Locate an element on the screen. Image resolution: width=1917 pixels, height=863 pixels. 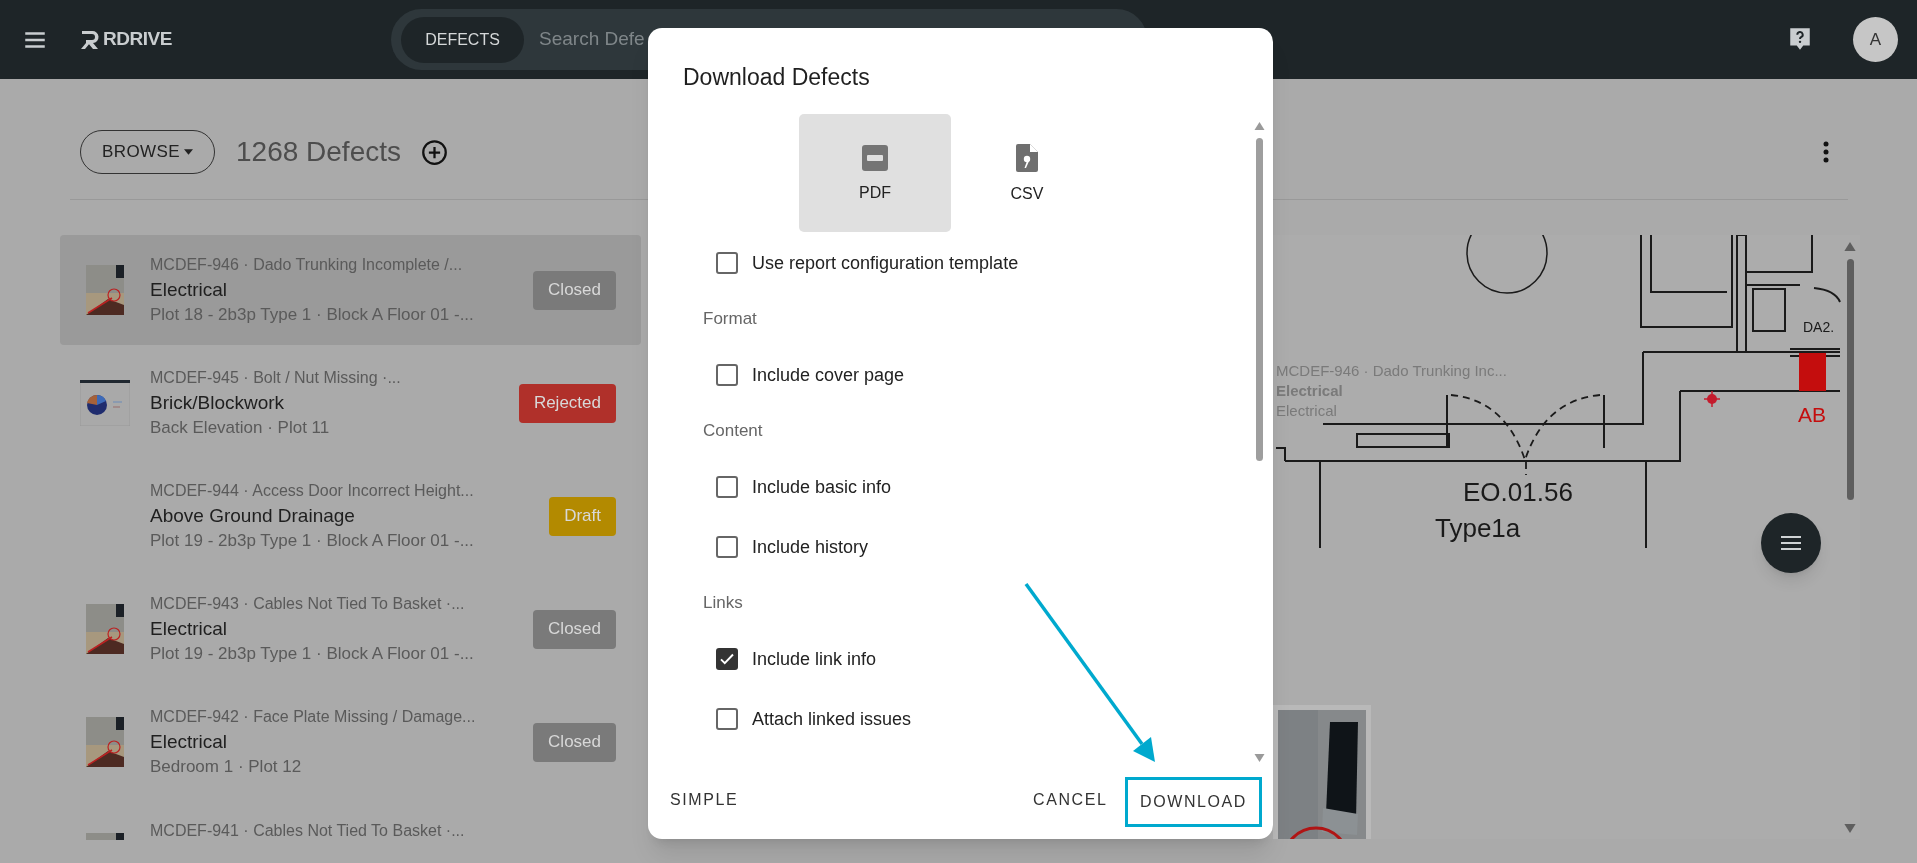
section-label: Links is located at coordinates (723, 603).